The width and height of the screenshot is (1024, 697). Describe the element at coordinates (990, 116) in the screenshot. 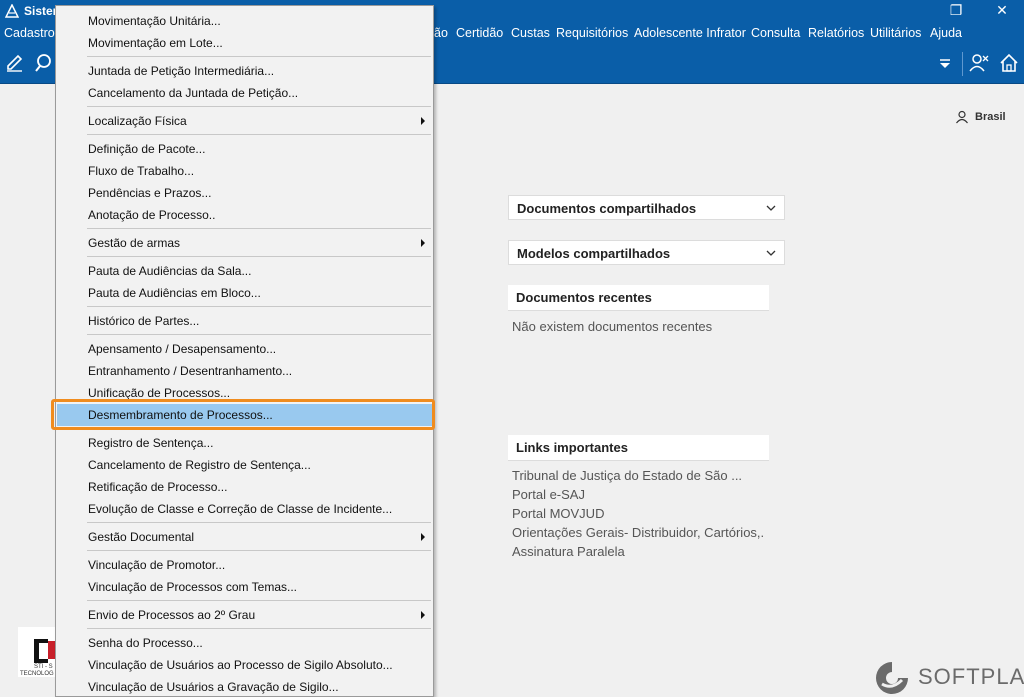

I see `region-label: Brasil` at that location.